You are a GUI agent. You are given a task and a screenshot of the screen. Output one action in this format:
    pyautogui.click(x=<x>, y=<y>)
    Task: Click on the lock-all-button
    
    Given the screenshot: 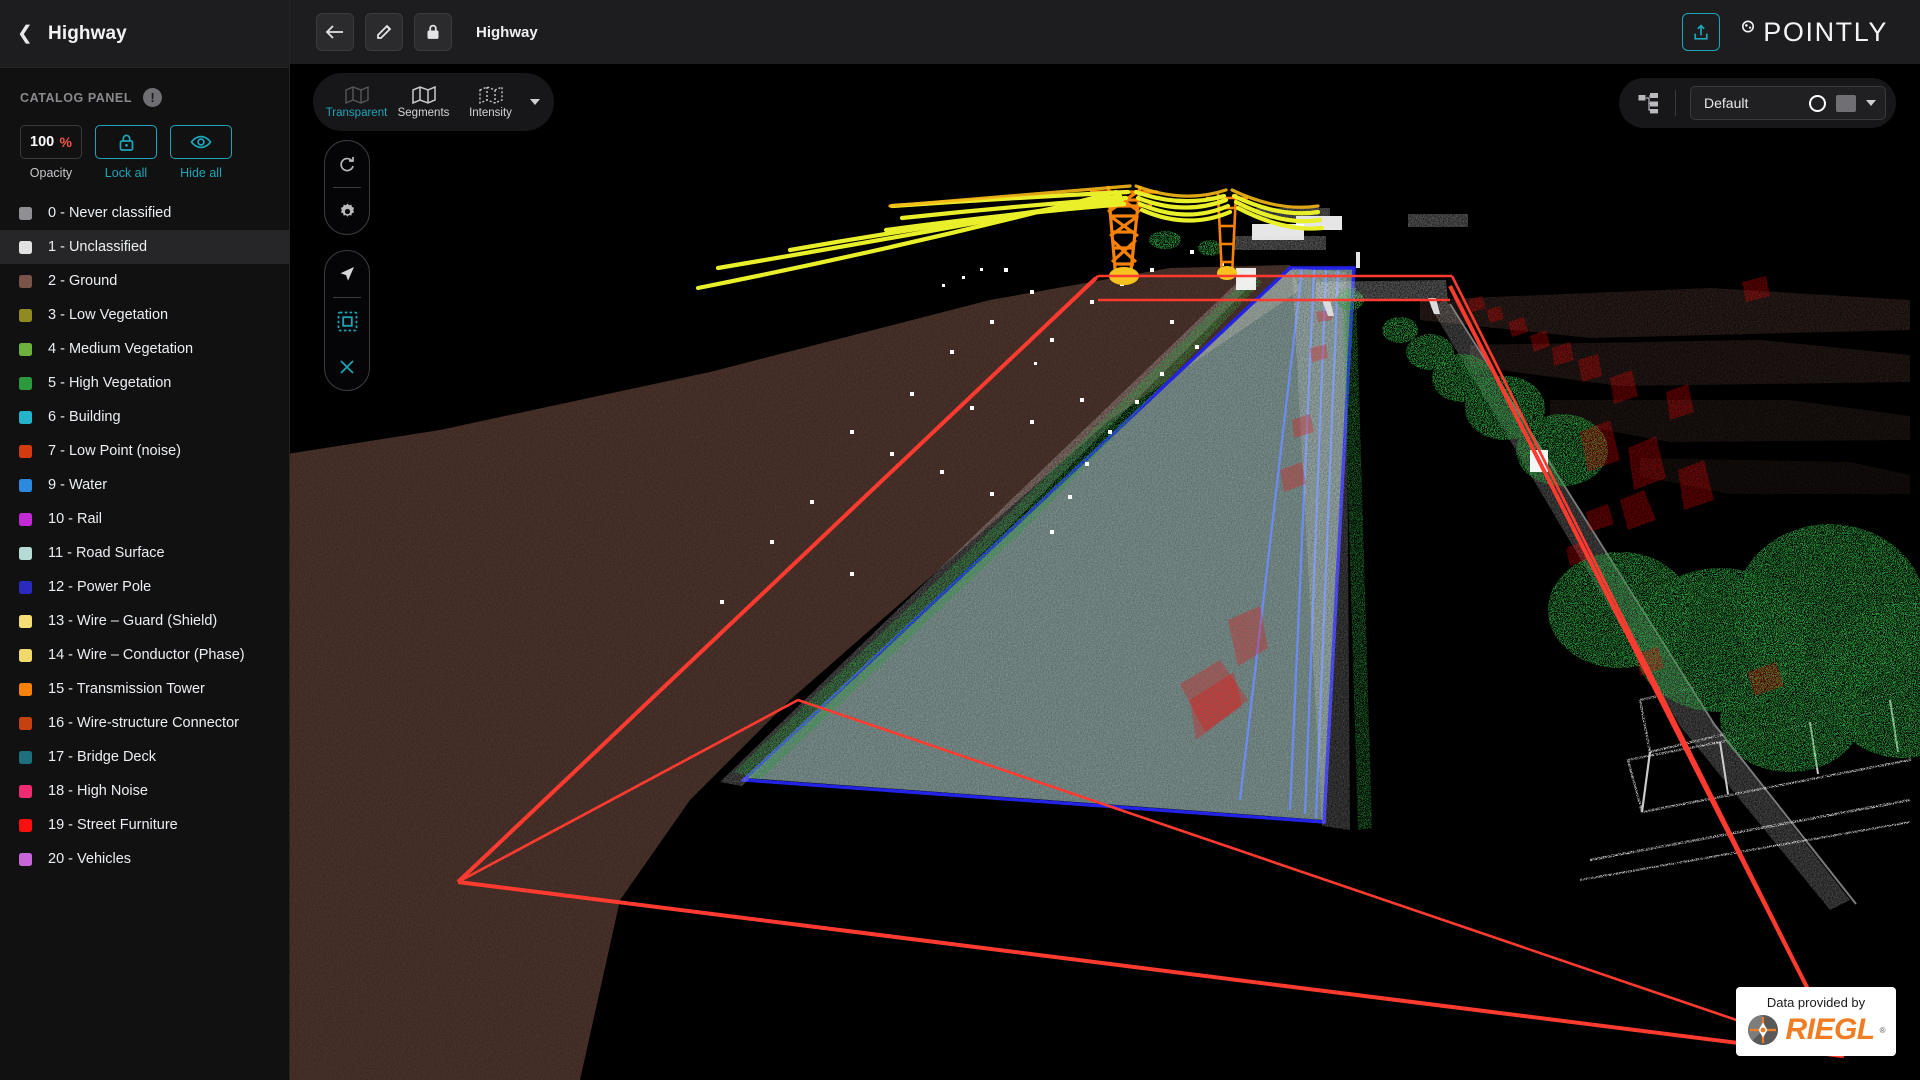 What is the action you would take?
    pyautogui.click(x=126, y=142)
    